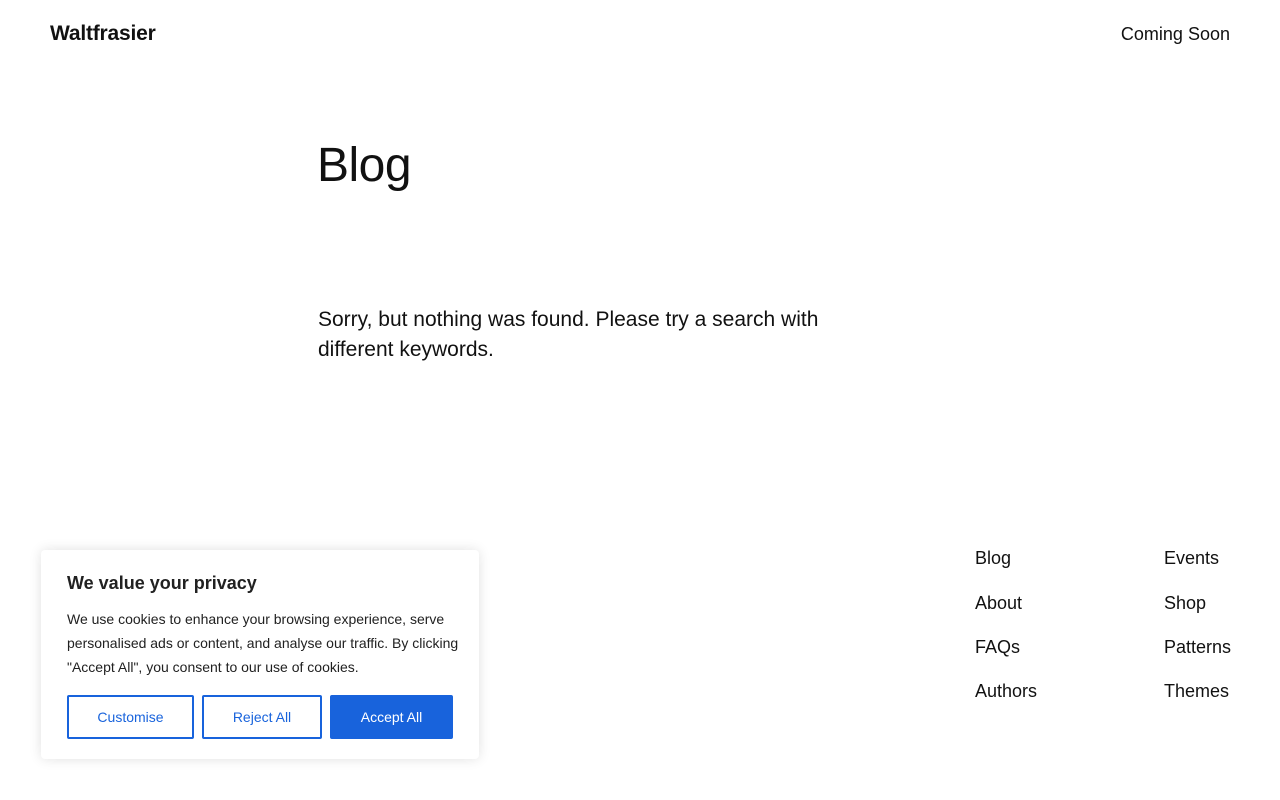  I want to click on footer-link-shop: Shop, so click(1185, 603).